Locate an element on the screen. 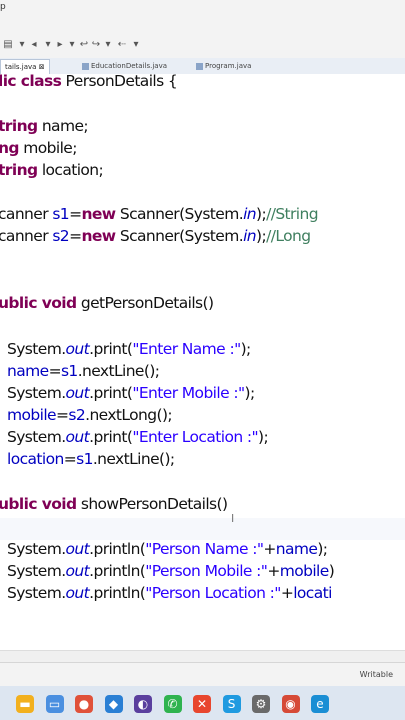 The width and height of the screenshot is (405, 720). tab-persondetails: tails.java ⊠ is located at coordinates (25, 66).